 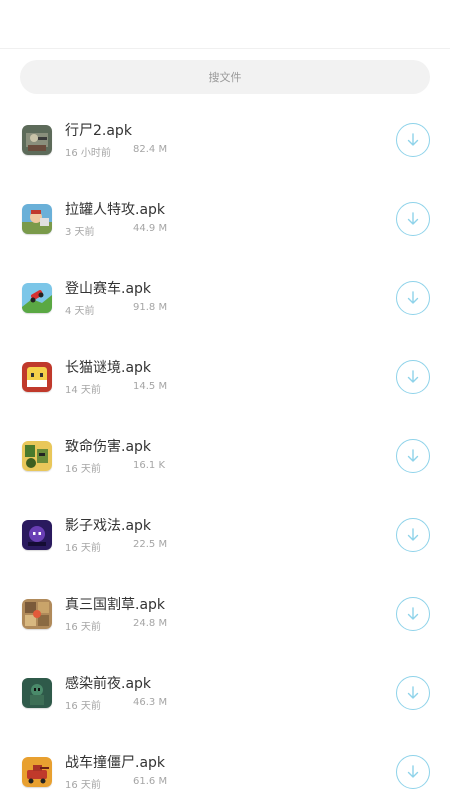 What do you see at coordinates (37, 219) in the screenshot?
I see `can-man-game-icon` at bounding box center [37, 219].